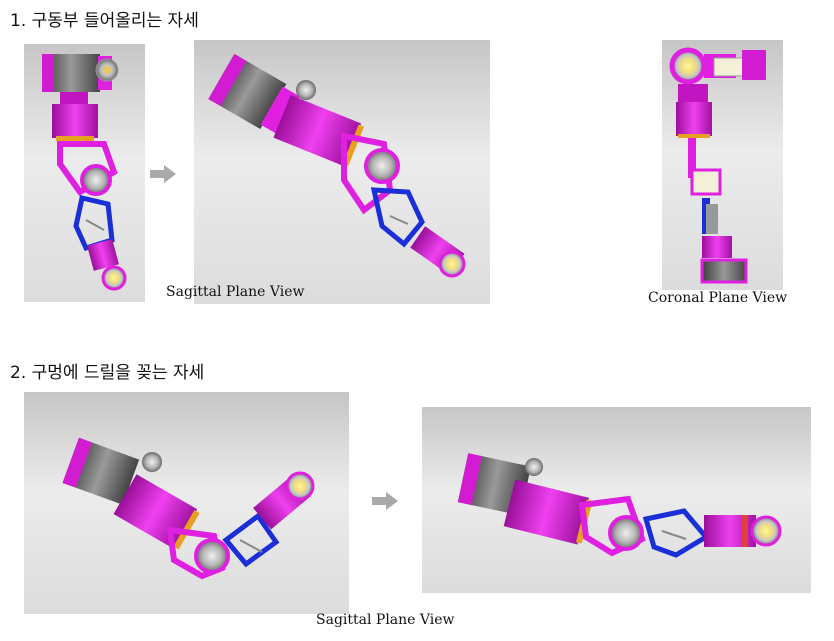 The image size is (834, 641). What do you see at coordinates (107, 373) in the screenshot?
I see `section-2-heading: 2. 구멍에 드릴을 꽂는 자세` at bounding box center [107, 373].